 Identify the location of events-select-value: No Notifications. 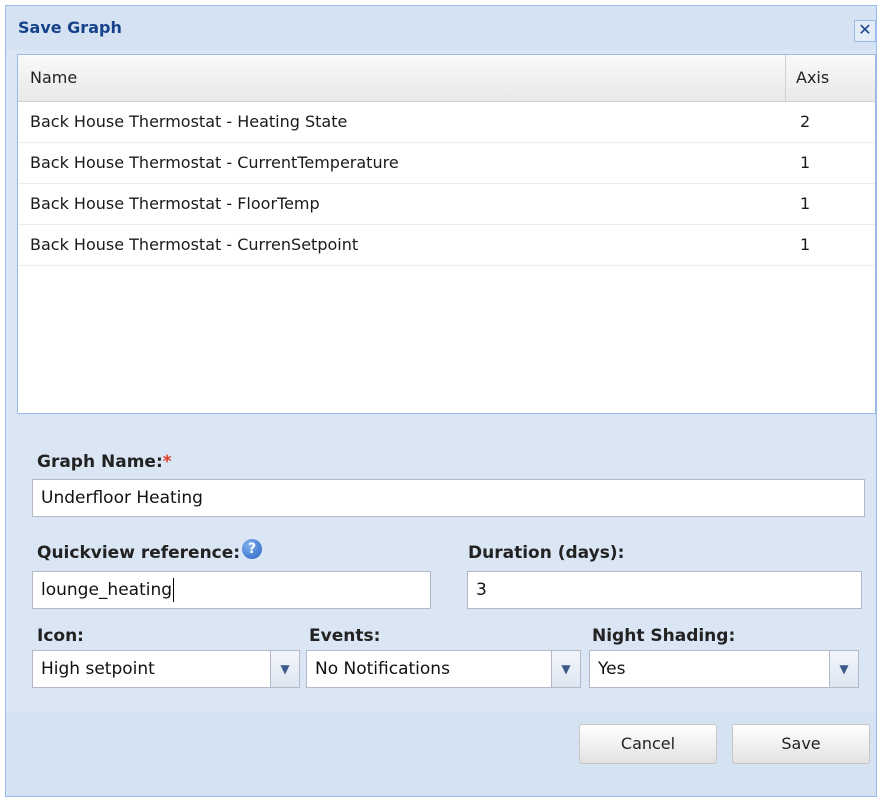
(382, 669).